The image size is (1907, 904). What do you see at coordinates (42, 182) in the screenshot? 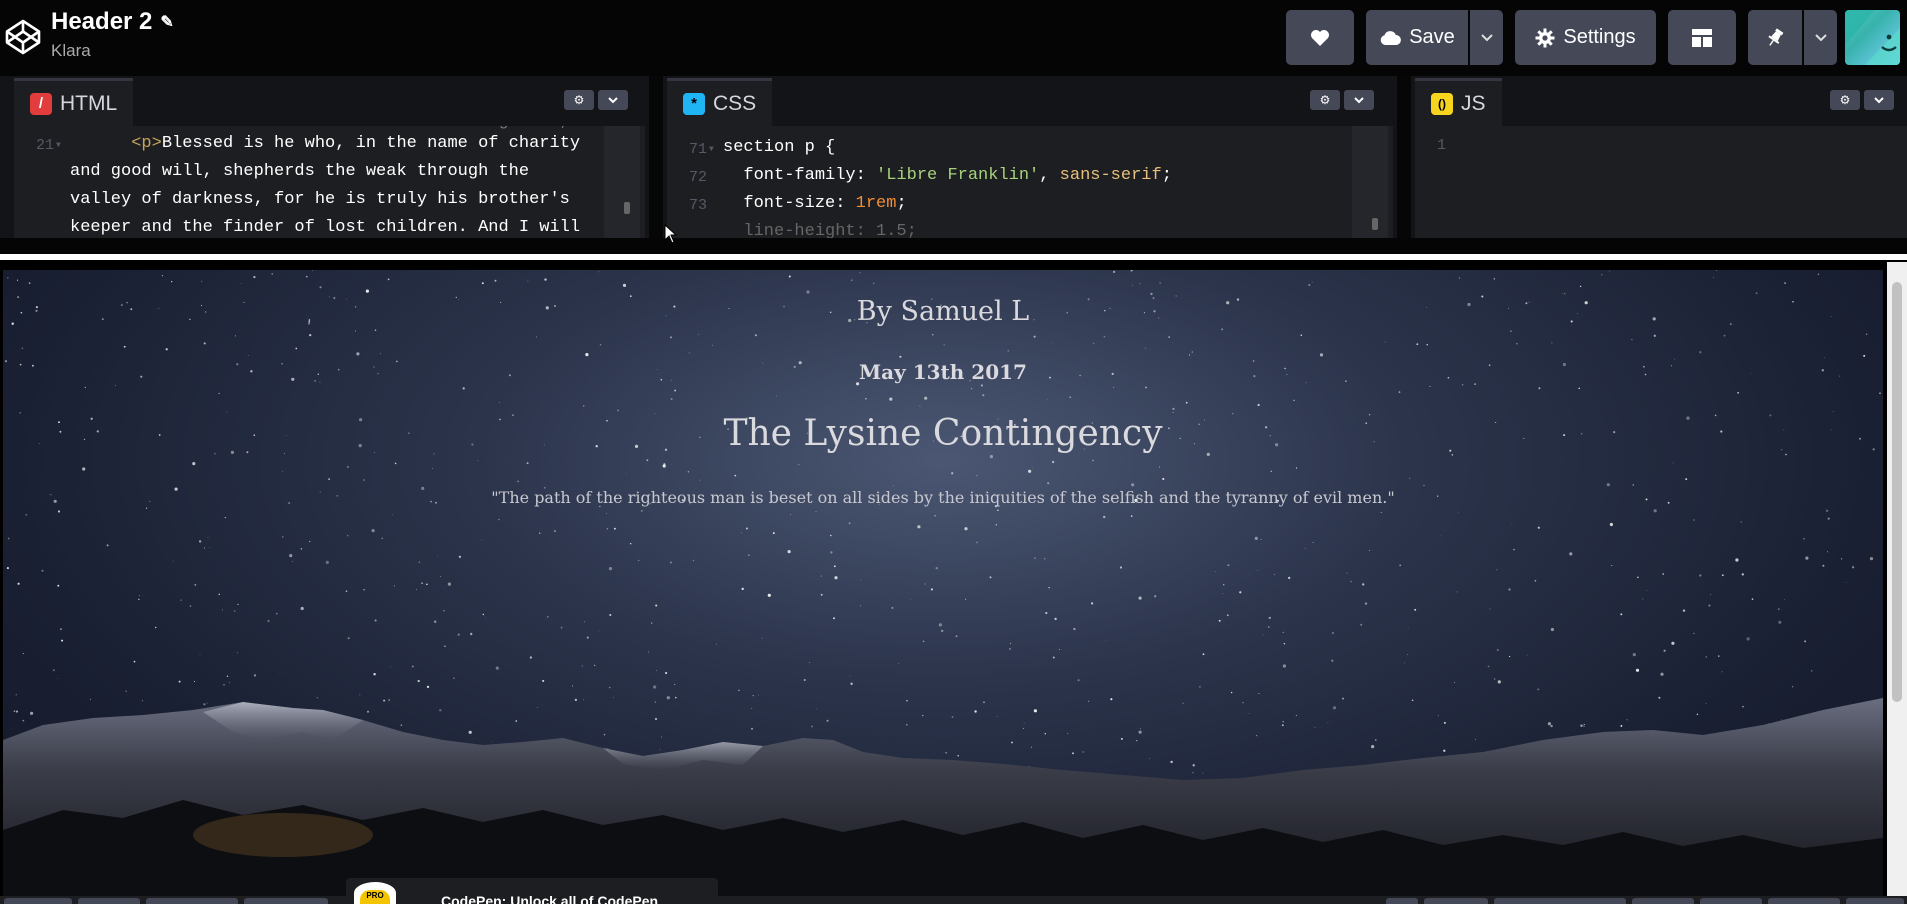
I see `html-gutter: 21 ▼` at bounding box center [42, 182].